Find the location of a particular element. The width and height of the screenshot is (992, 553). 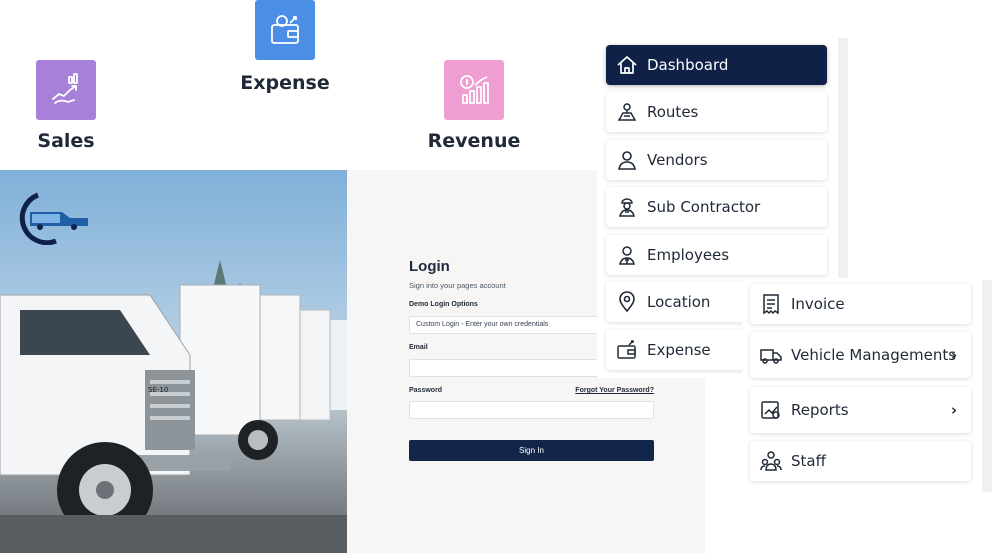

sidebar-item-vehicle-managements: Vehicle Managements › is located at coordinates (860, 355).